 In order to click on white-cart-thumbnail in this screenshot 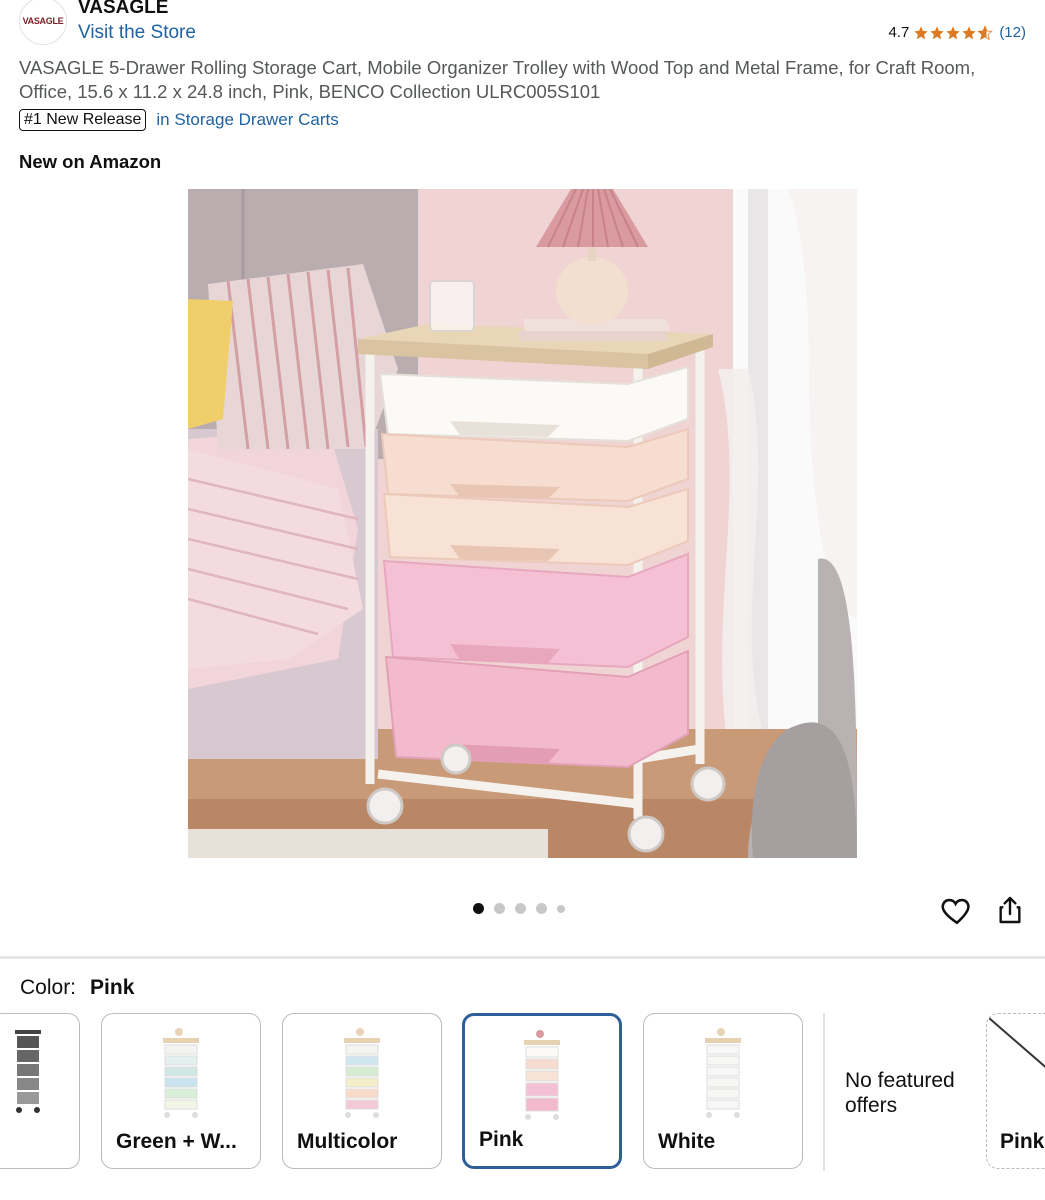, I will do `click(723, 1073)`.